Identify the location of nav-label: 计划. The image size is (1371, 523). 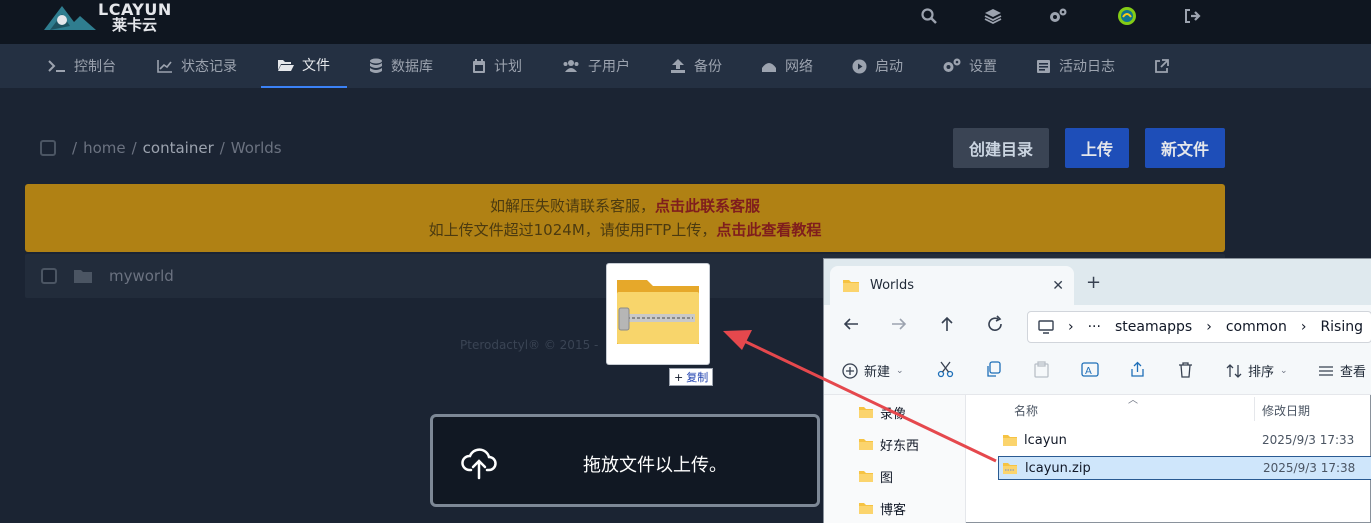
(508, 67).